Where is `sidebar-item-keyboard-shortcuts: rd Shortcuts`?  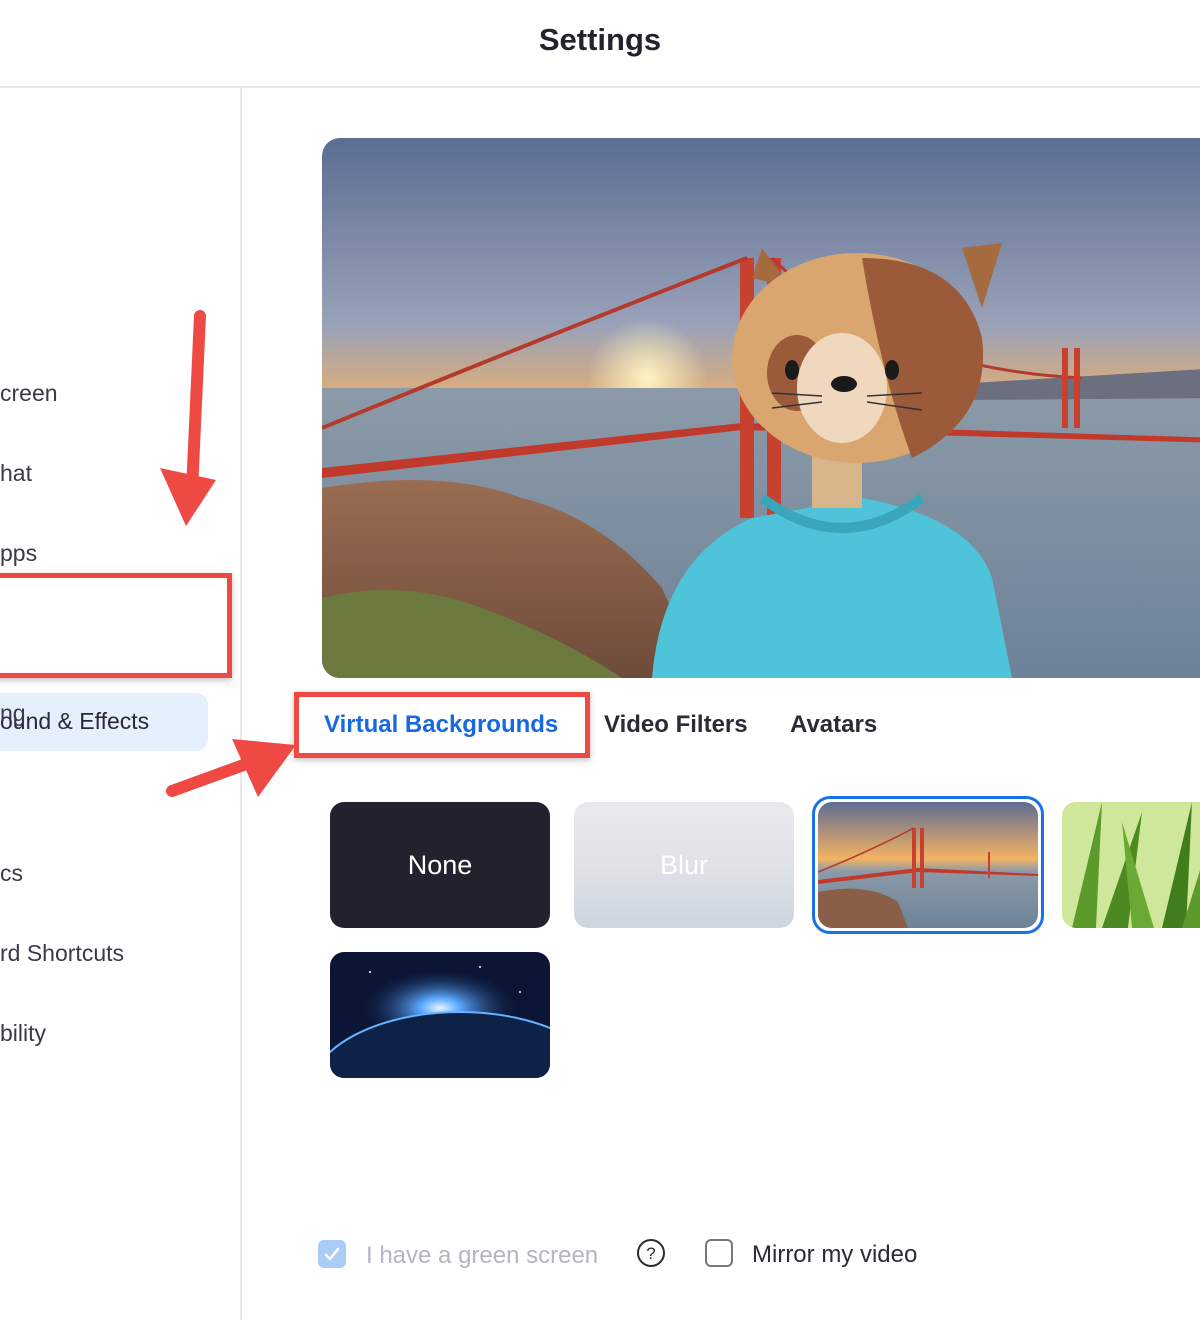
sidebar-item-keyboard-shortcuts: rd Shortcuts is located at coordinates (62, 953).